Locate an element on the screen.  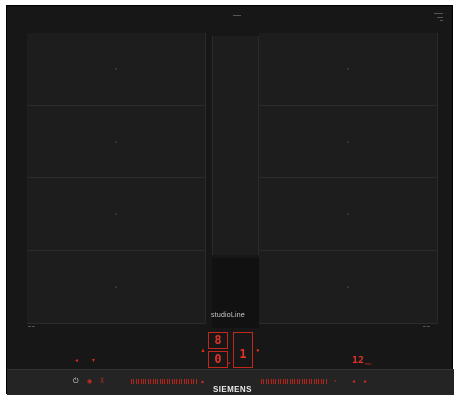
timer-minus-icon: ◂ is located at coordinates (353, 382).